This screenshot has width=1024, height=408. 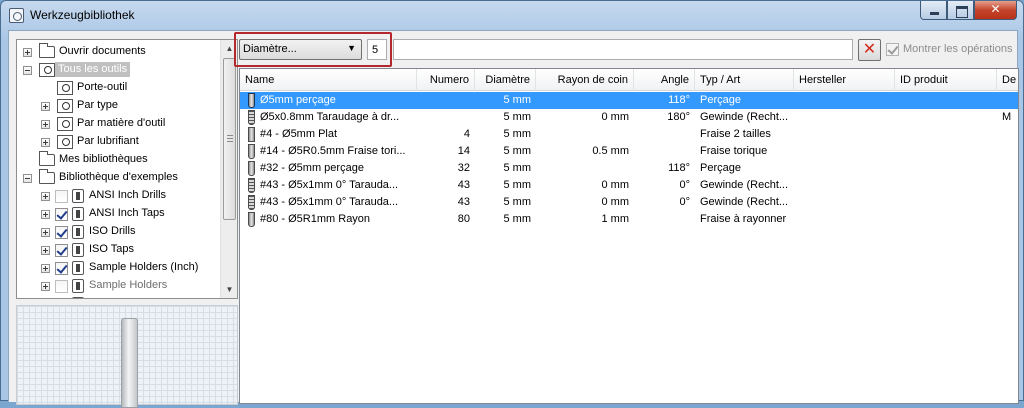 I want to click on tree-item-by-coolant: Par lubrifiant, so click(x=119, y=142).